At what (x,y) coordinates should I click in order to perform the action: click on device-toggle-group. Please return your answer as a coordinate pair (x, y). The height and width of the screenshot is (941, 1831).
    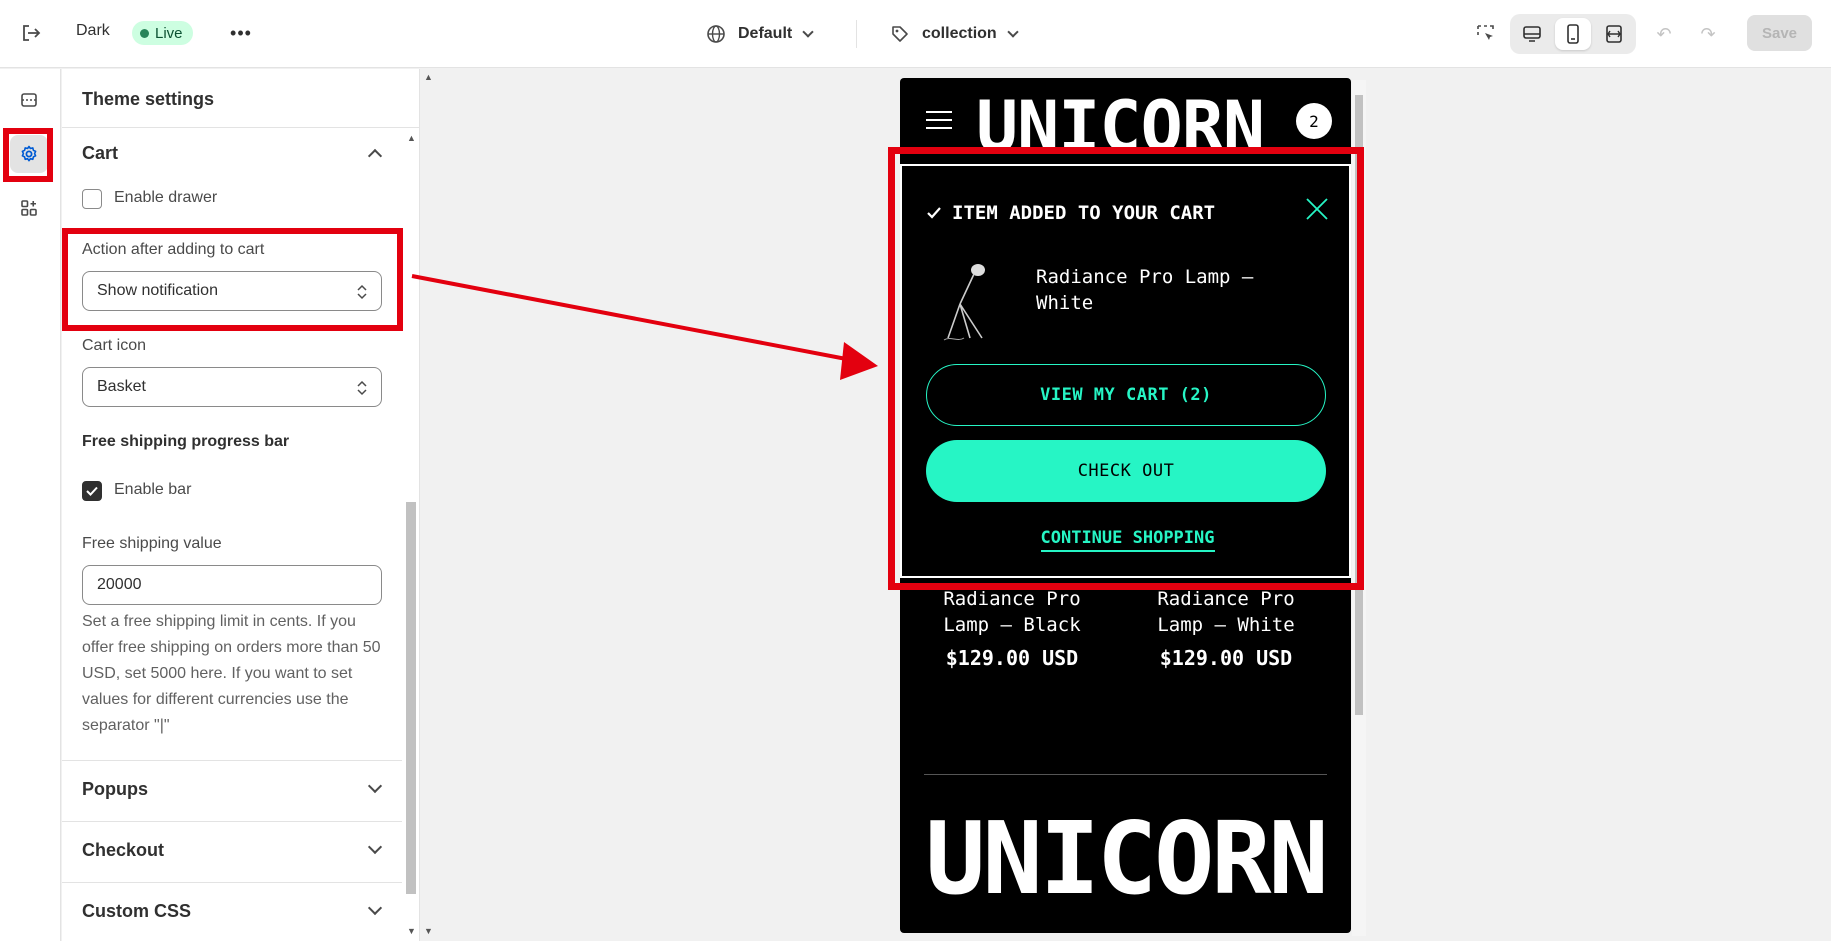
    Looking at the image, I should click on (1573, 34).